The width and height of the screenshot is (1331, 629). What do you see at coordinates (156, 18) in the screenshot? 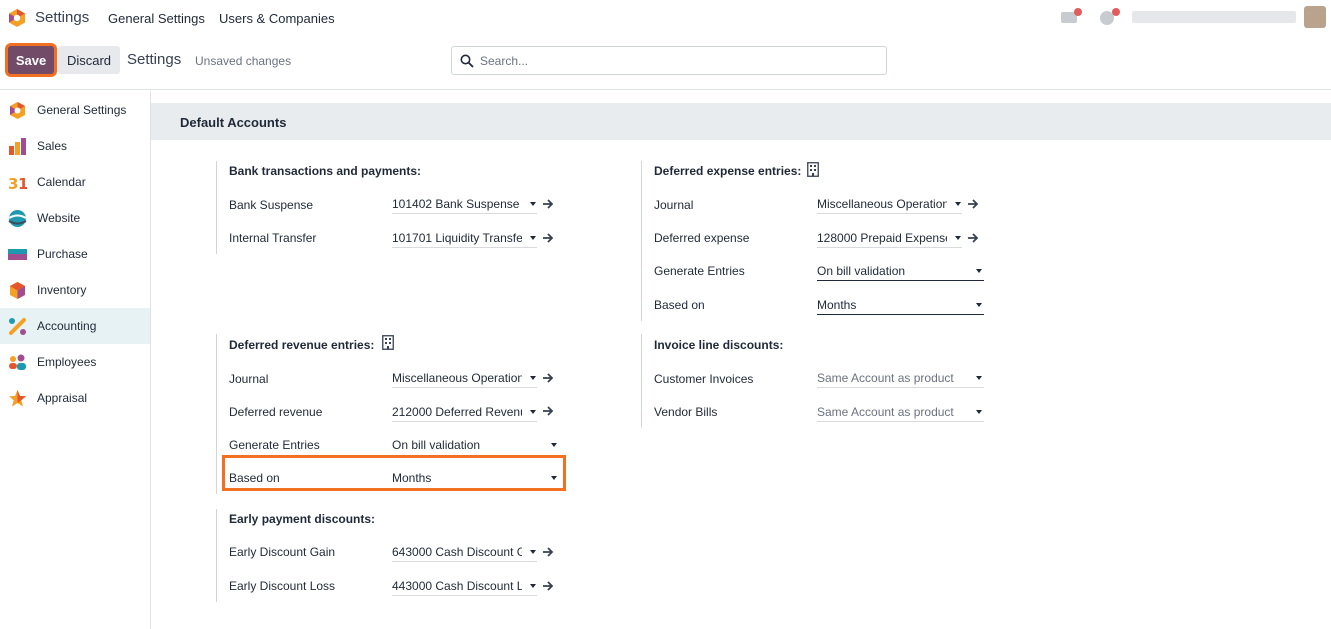
I see `menu-general-settings: General Settings` at bounding box center [156, 18].